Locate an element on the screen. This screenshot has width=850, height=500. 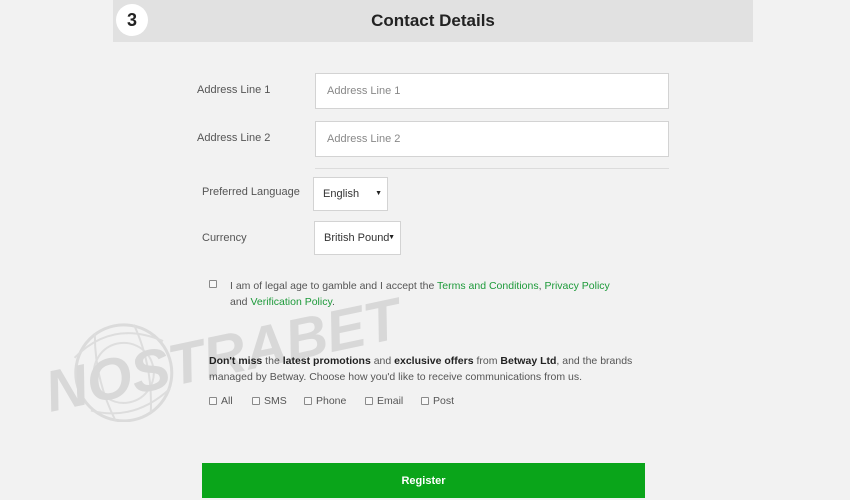
comm-all-label: All is located at coordinates (227, 401).